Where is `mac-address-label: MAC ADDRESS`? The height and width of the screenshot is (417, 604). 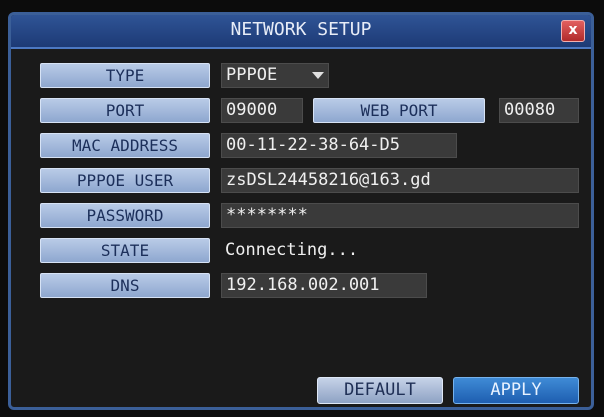 mac-address-label: MAC ADDRESS is located at coordinates (125, 145).